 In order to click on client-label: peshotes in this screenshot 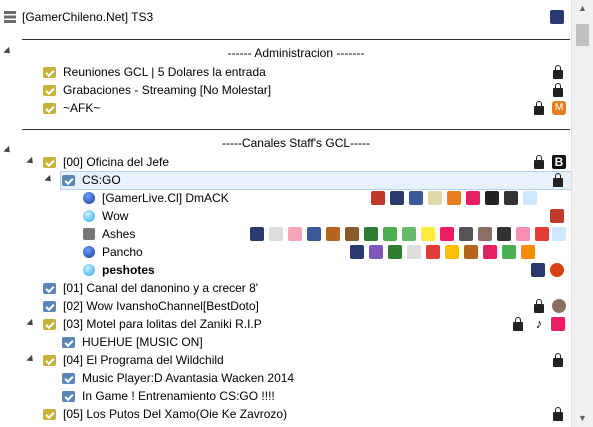, I will do `click(128, 270)`.